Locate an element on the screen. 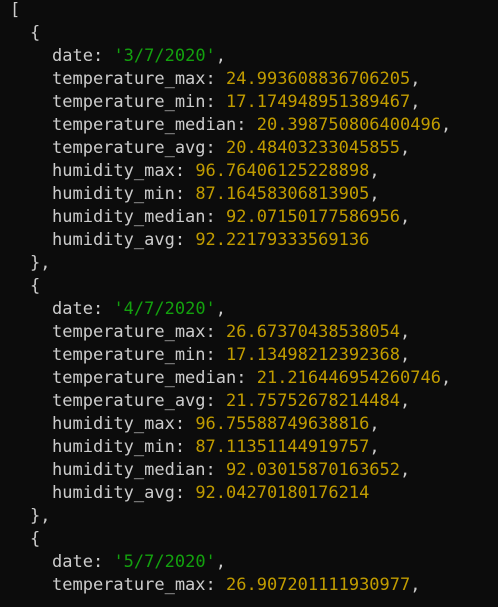  record-field-line: date: '4/7/2020', is located at coordinates (254, 309).